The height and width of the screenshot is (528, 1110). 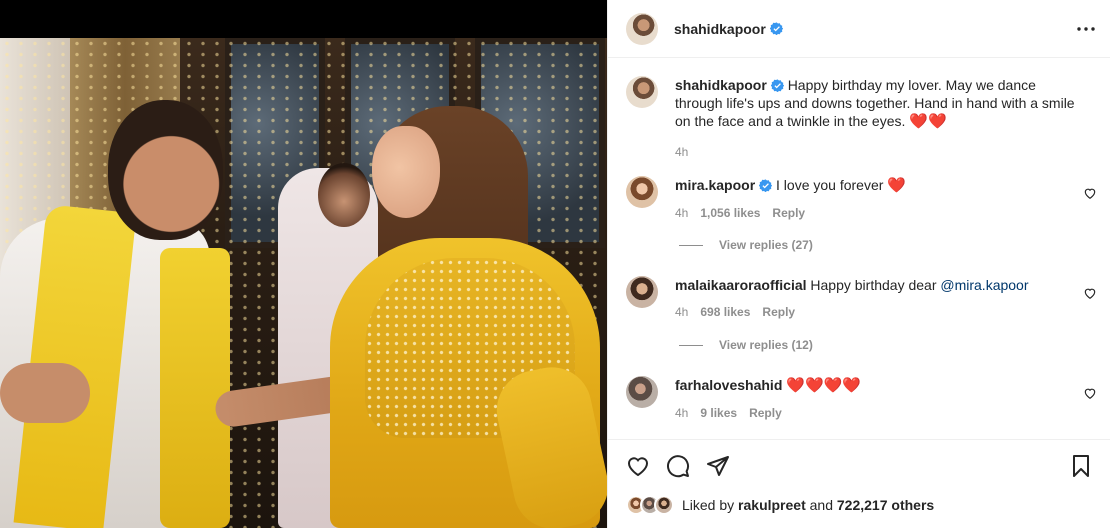 I want to click on comment-author-username: malaikaaroraofficial, so click(x=741, y=285).